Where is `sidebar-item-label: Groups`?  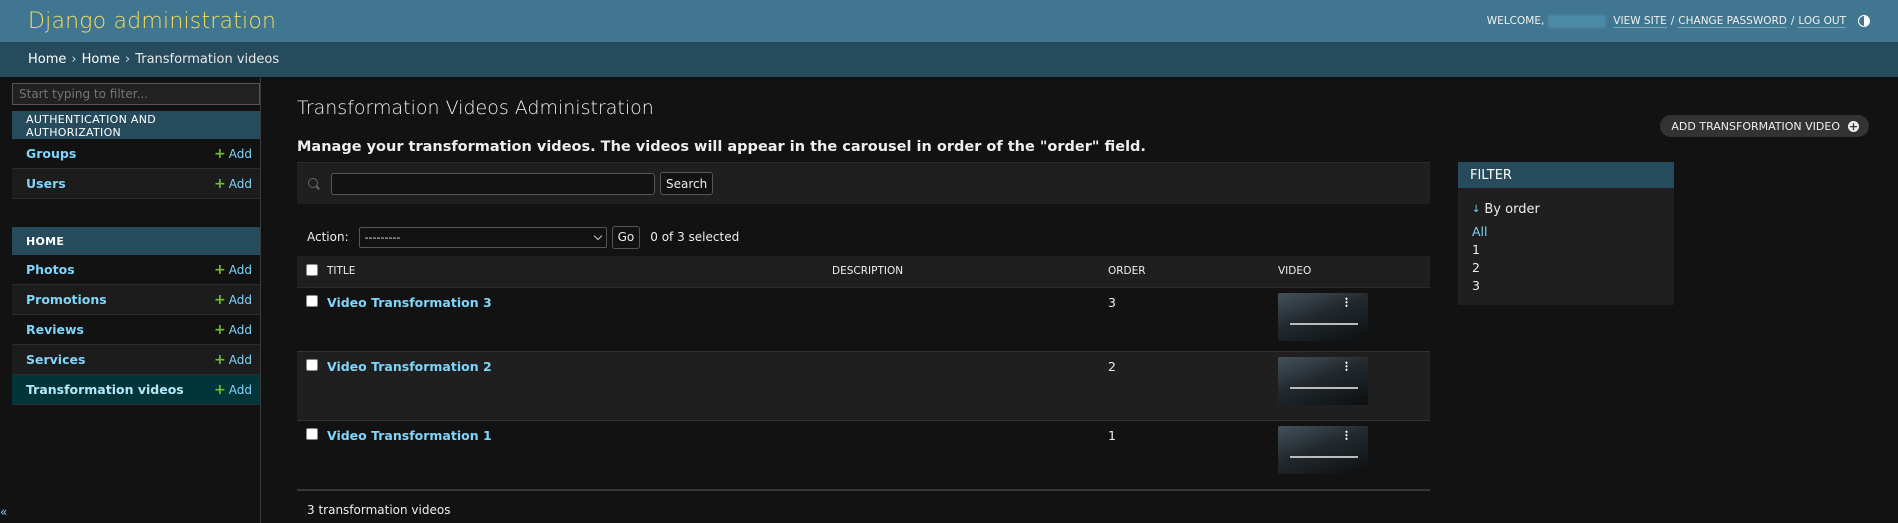
sidebar-item-label: Groups is located at coordinates (51, 153).